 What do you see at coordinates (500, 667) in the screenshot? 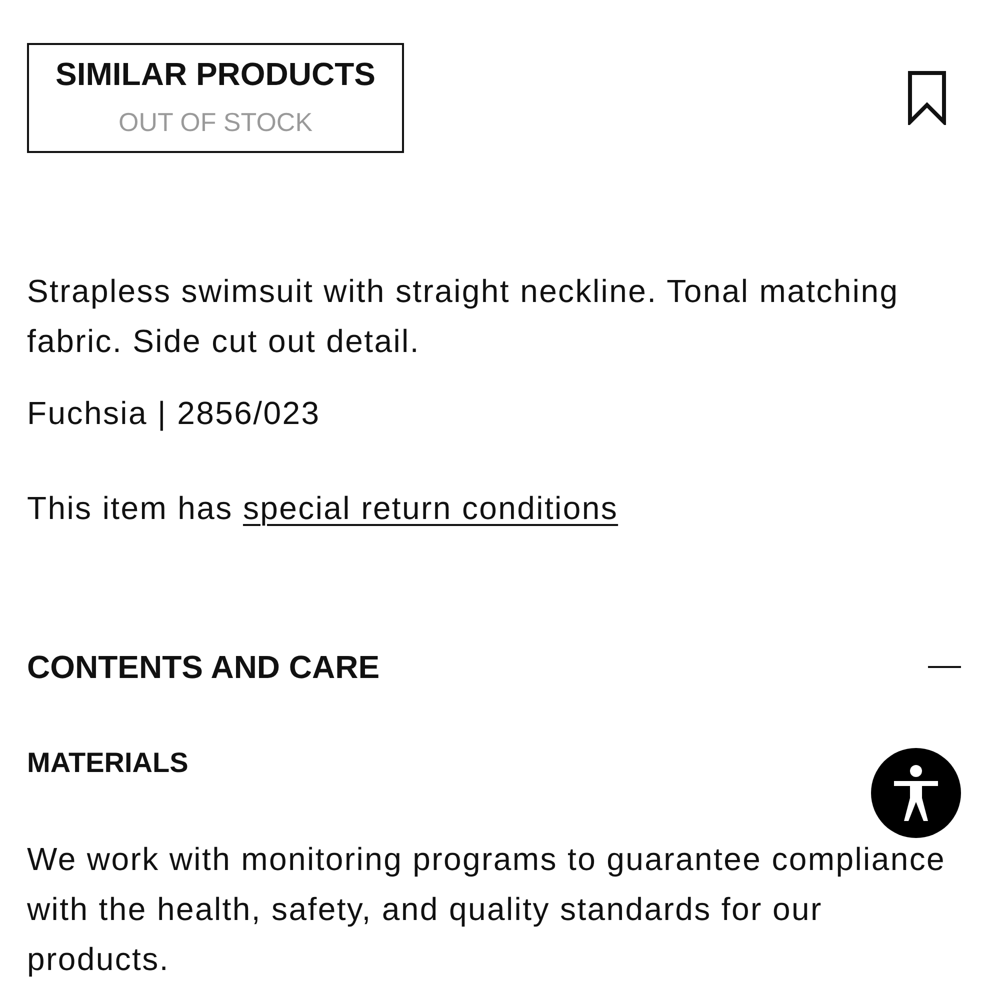
I see `section-toggle: CONTENTS AND CARE` at bounding box center [500, 667].